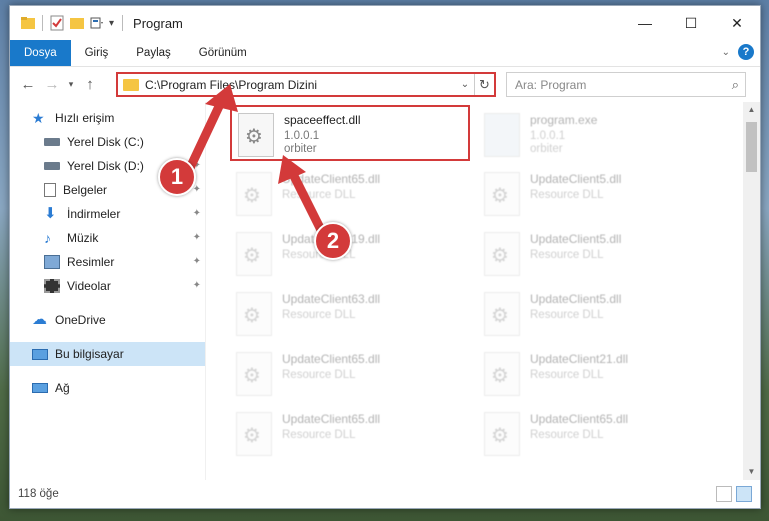 The image size is (769, 521). I want to click on file-version: 1.0.0.1, so click(302, 136).